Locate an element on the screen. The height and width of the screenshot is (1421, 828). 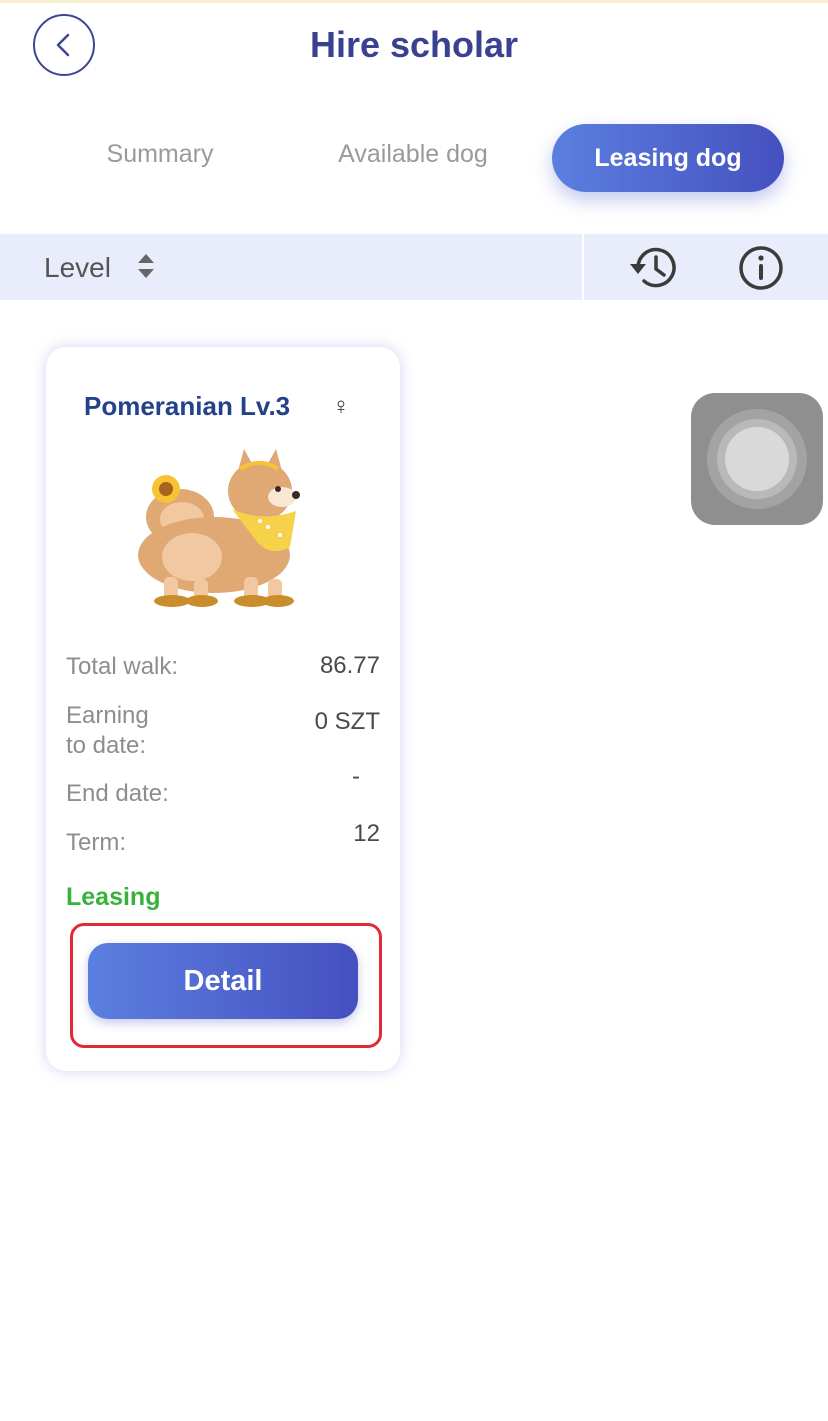
page-title: Hire scholar is located at coordinates (414, 44).